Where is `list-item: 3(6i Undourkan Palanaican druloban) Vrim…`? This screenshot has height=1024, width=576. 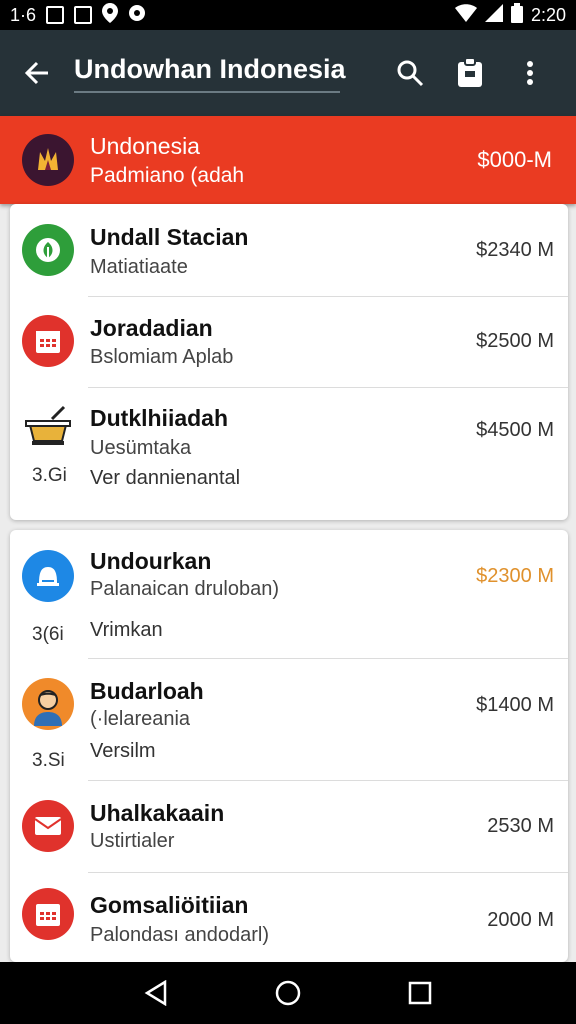 list-item: 3(6i Undourkan Palanaican druloban) Vrim… is located at coordinates (289, 594).